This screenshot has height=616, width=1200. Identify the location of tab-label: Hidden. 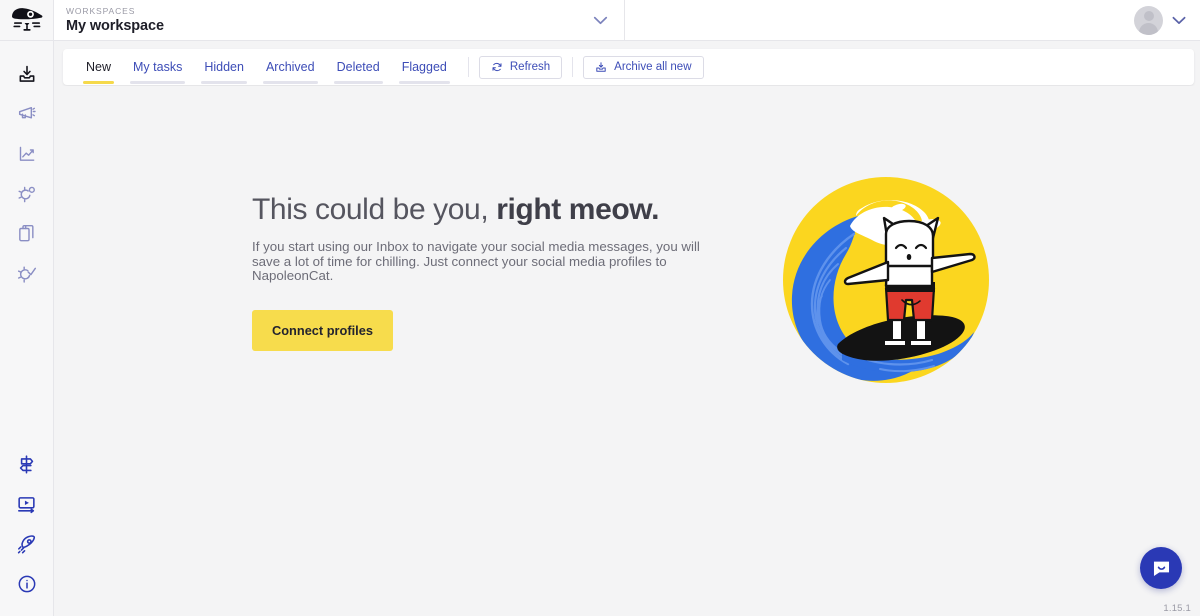
(224, 67).